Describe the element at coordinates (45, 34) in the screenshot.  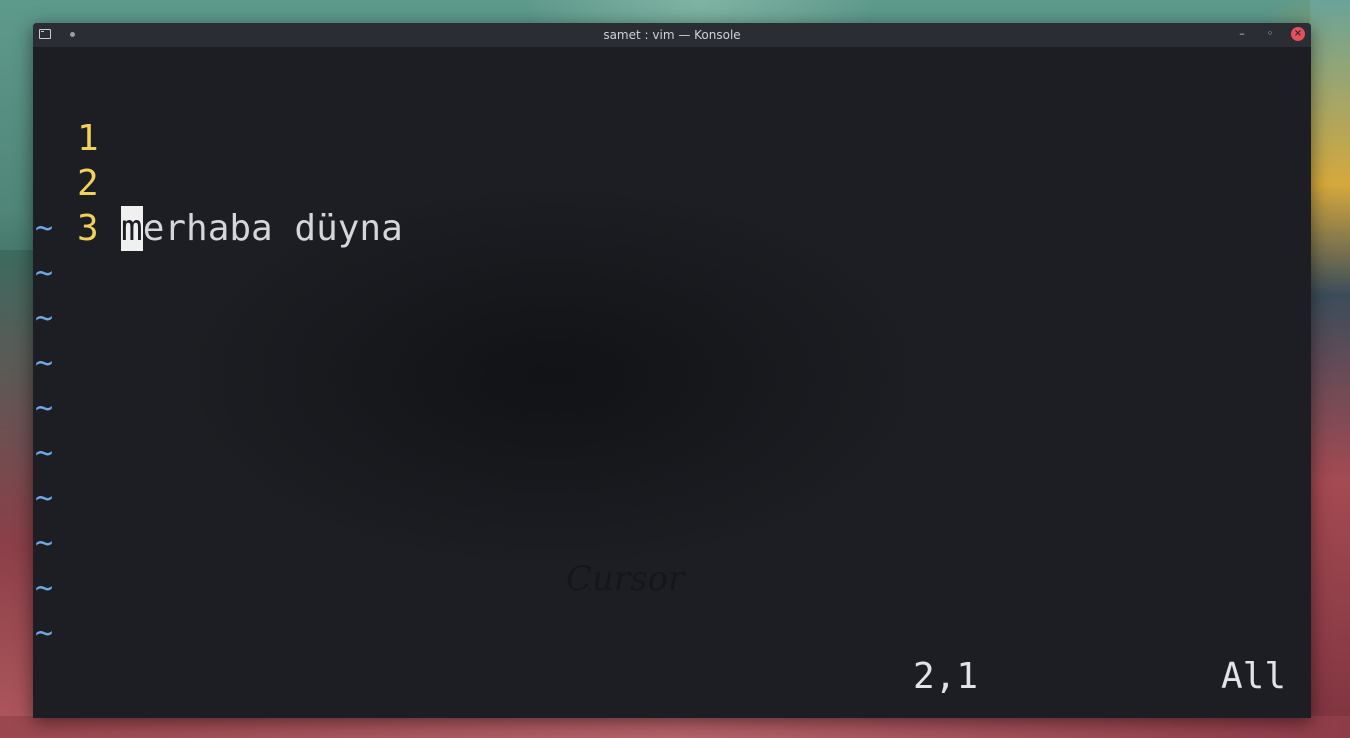
I see `terminal-app-icon` at that location.